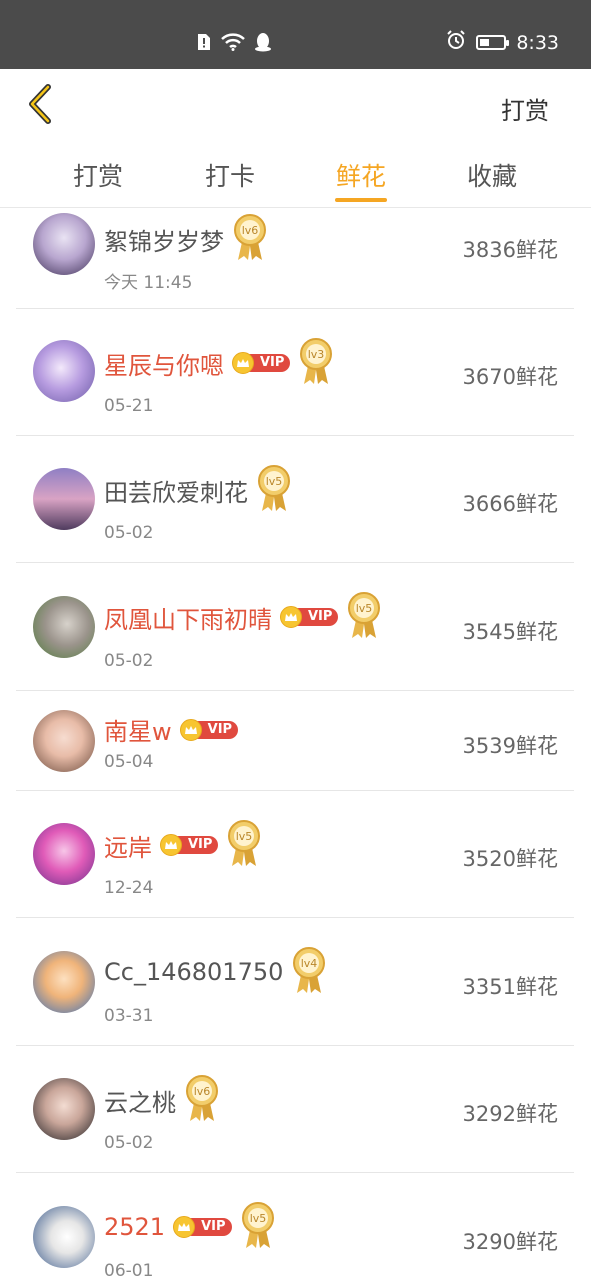  What do you see at coordinates (316, 363) in the screenshot?
I see `level-medal-icon: lv3` at bounding box center [316, 363].